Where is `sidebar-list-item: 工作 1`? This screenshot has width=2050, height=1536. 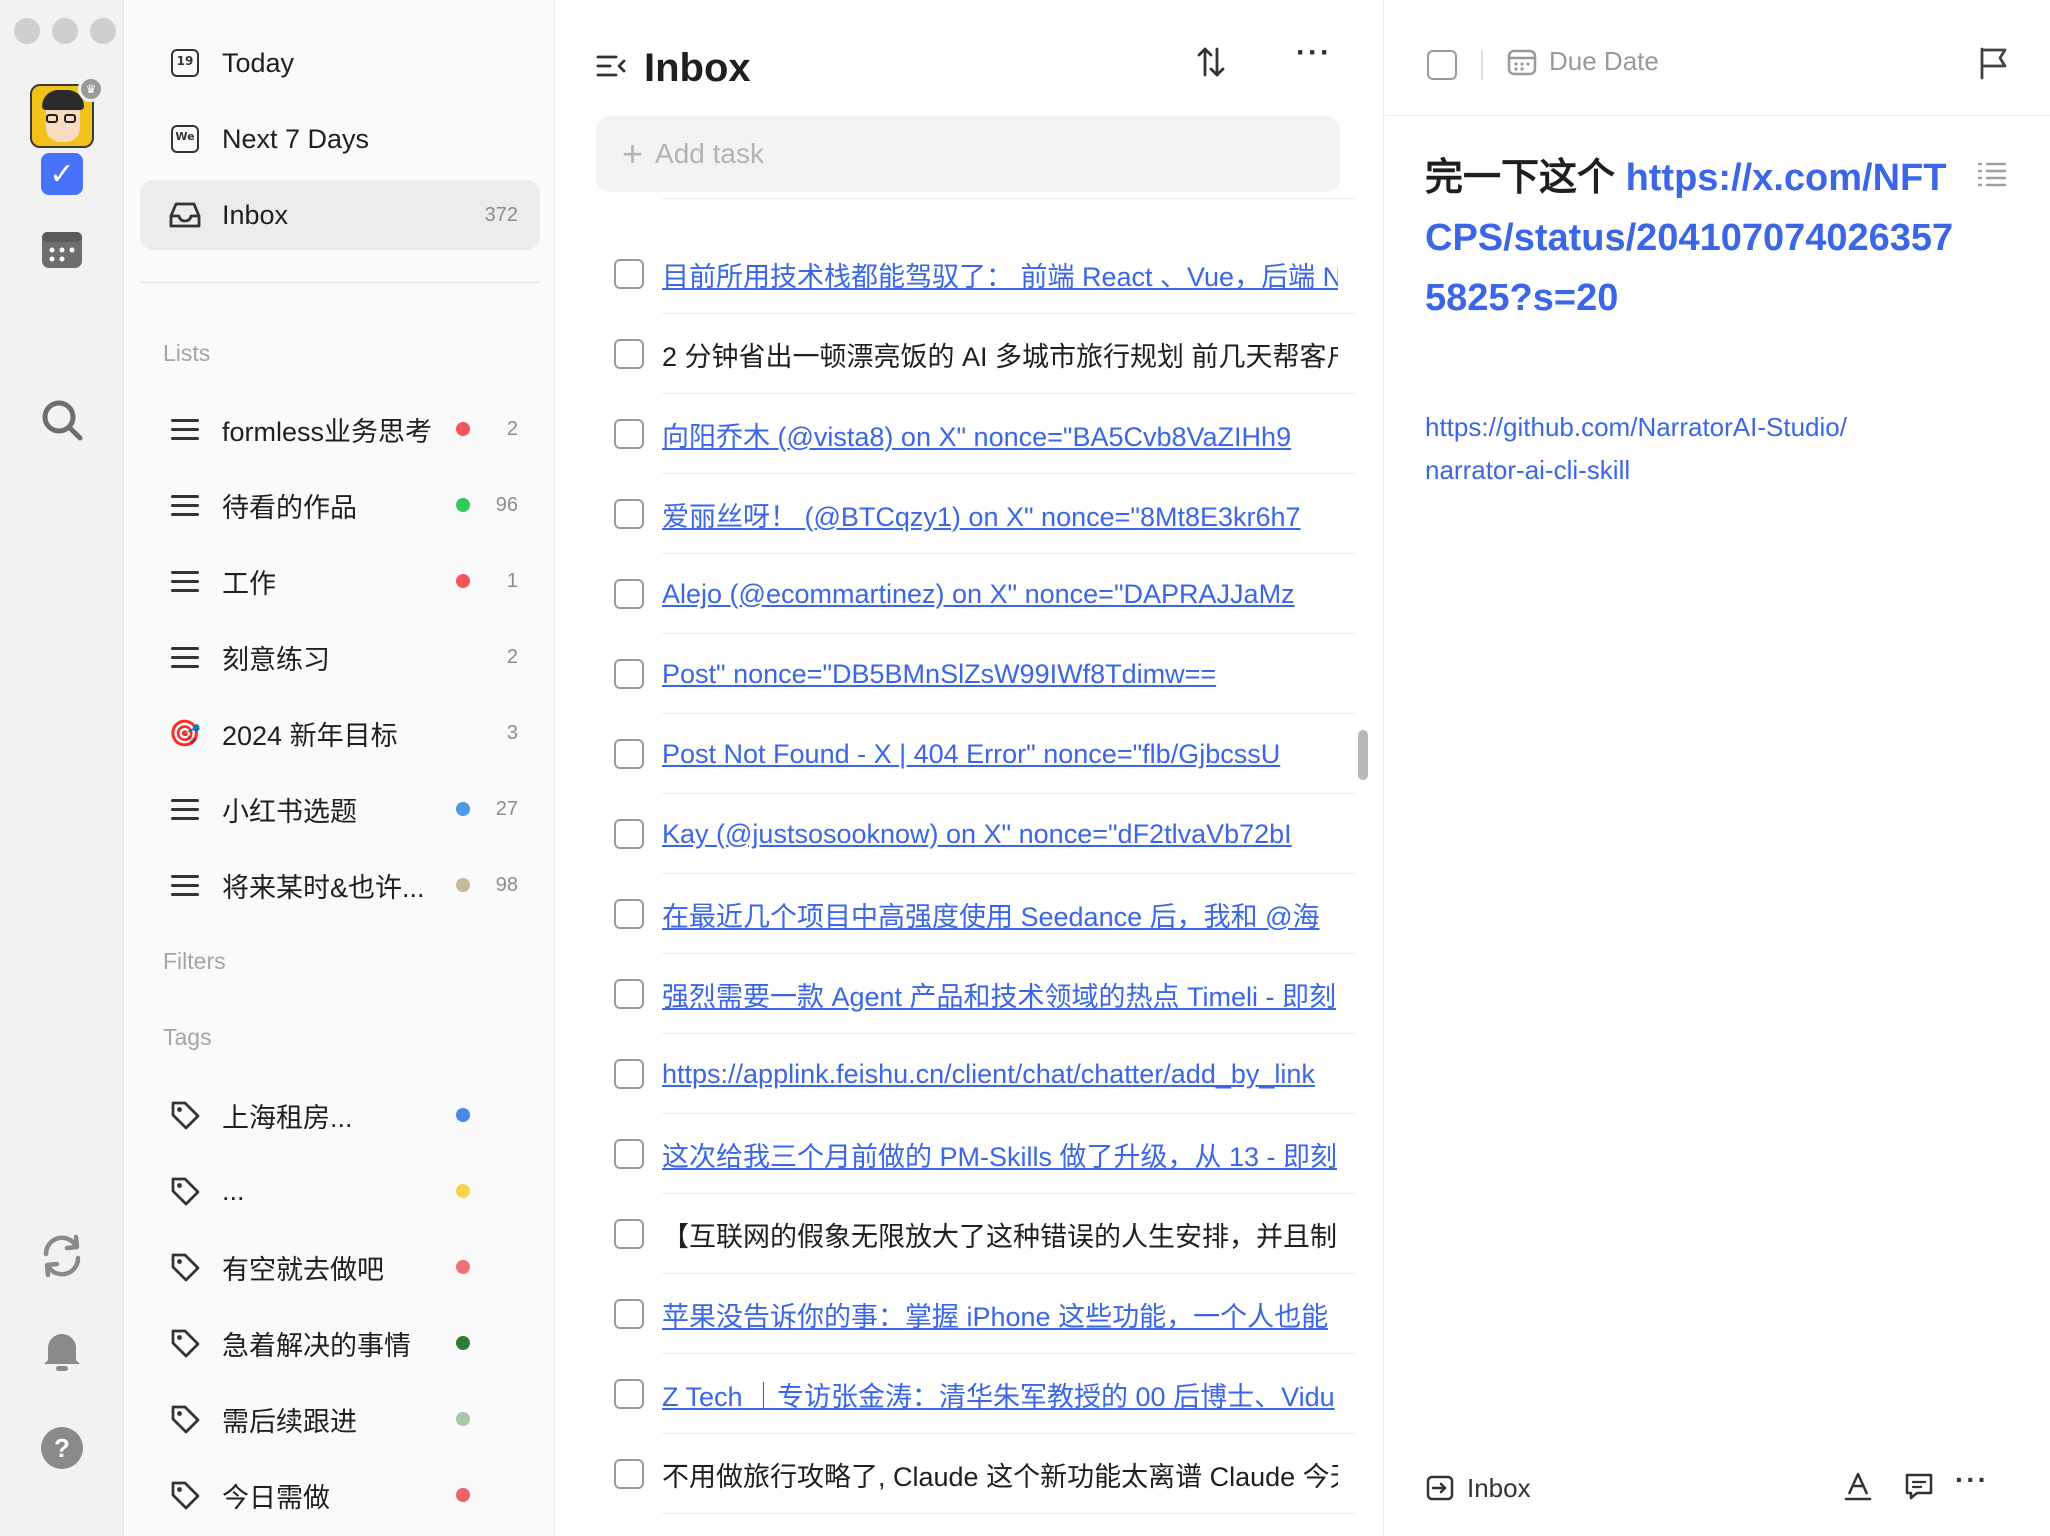
sidebar-list-item: 工作 1 is located at coordinates (340, 581).